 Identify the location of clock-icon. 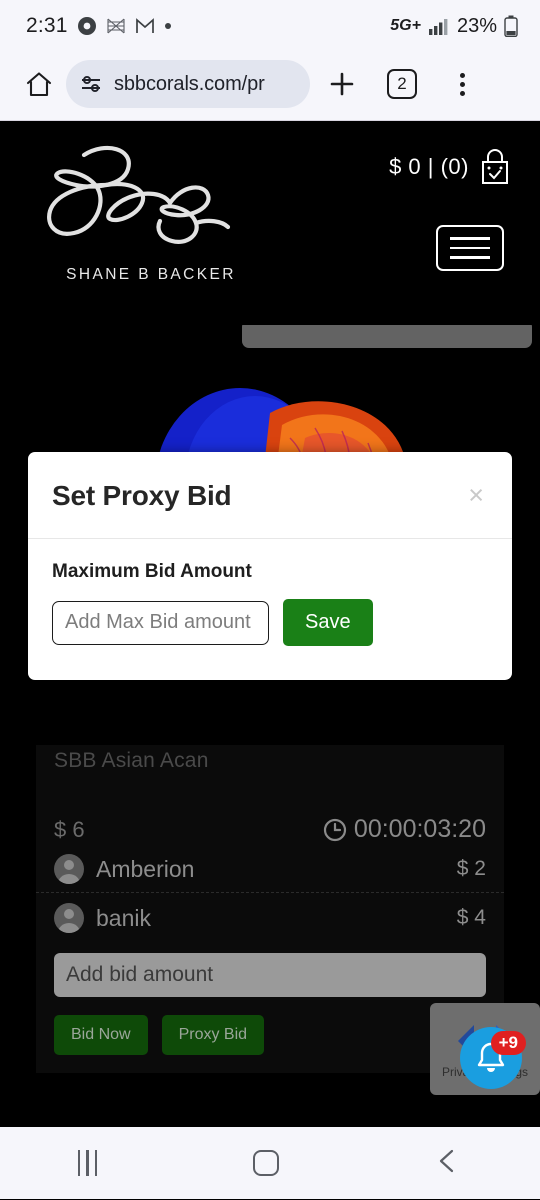
(335, 830).